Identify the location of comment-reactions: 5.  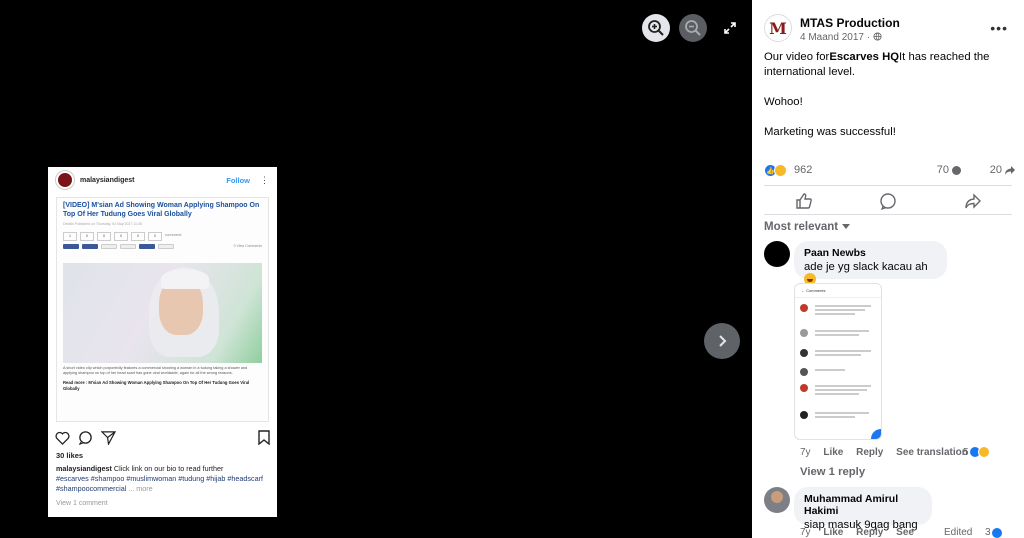
(976, 452).